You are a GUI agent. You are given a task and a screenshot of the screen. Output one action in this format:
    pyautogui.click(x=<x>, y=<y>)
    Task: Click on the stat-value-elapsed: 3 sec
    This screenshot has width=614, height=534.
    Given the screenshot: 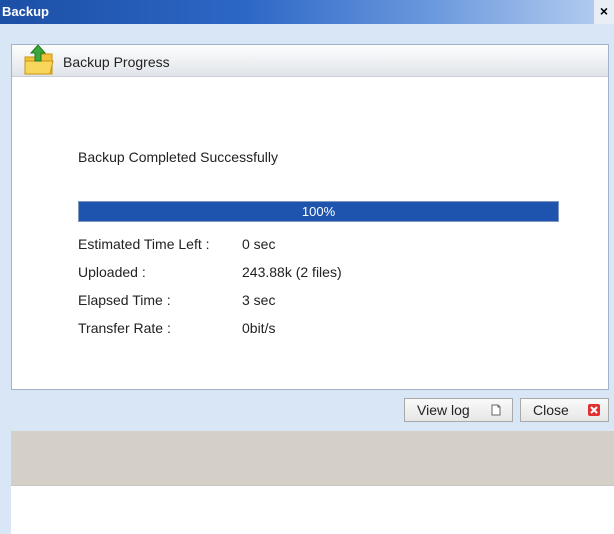 What is the action you would take?
    pyautogui.click(x=259, y=300)
    